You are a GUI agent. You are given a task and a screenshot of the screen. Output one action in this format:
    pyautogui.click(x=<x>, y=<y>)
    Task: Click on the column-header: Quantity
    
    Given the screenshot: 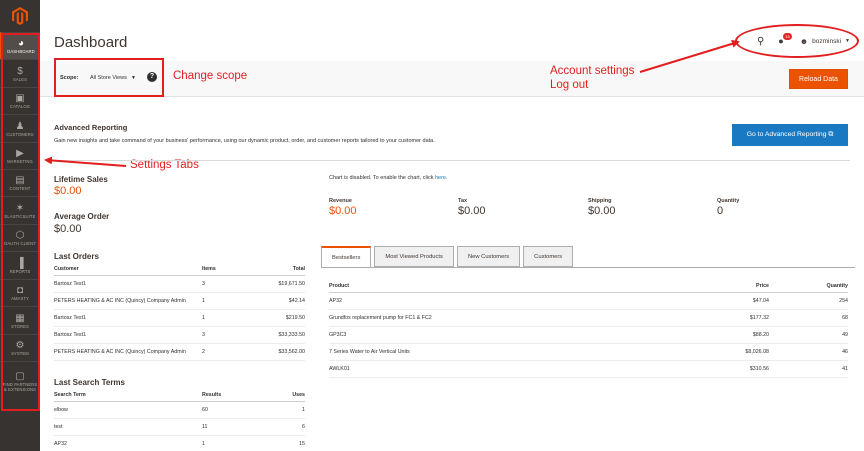 What is the action you would take?
    pyautogui.click(x=808, y=286)
    